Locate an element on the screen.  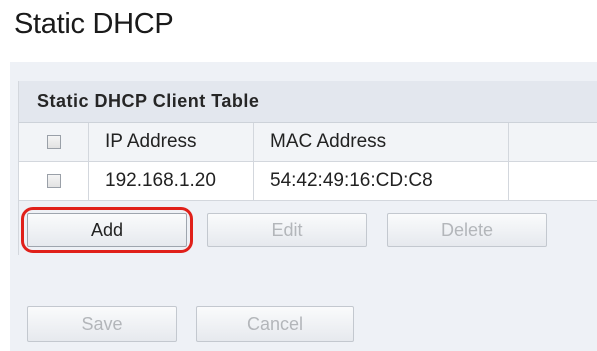
row-select-checkbox is located at coordinates (53, 181).